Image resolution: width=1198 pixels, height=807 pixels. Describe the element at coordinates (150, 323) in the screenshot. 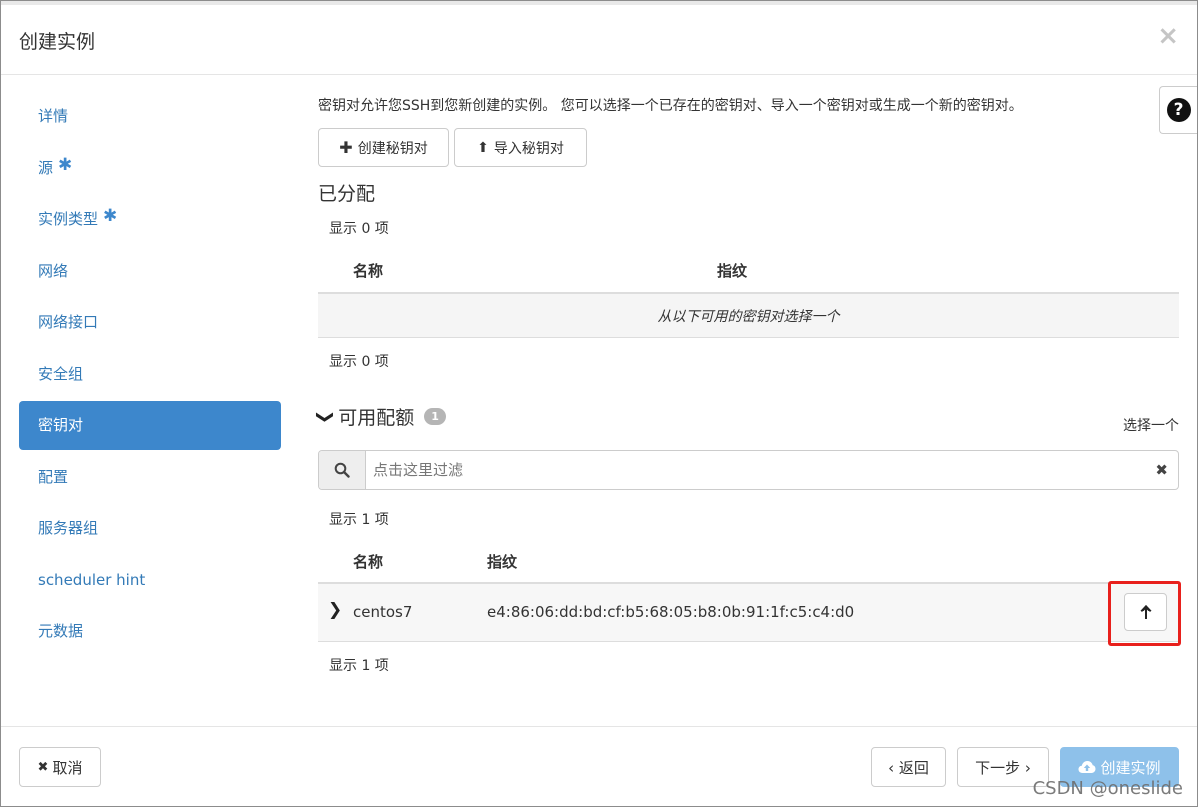

I see `sidebar-item-network-ports: 网络接口` at that location.